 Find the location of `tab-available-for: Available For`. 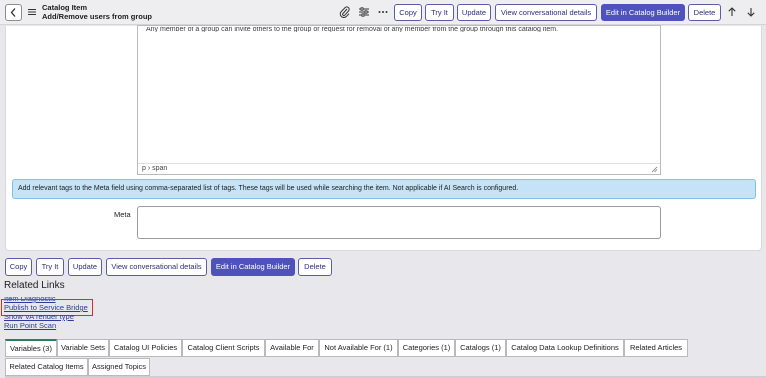

tab-available-for: Available For is located at coordinates (292, 348).